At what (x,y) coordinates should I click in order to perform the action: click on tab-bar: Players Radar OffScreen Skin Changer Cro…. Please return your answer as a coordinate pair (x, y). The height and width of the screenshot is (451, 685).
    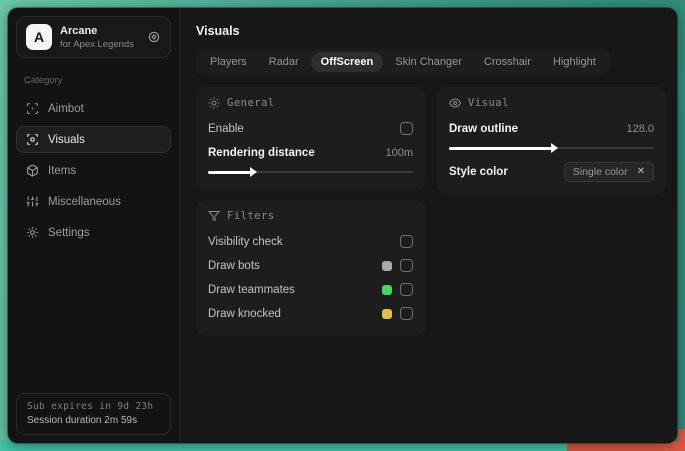
    Looking at the image, I should click on (403, 62).